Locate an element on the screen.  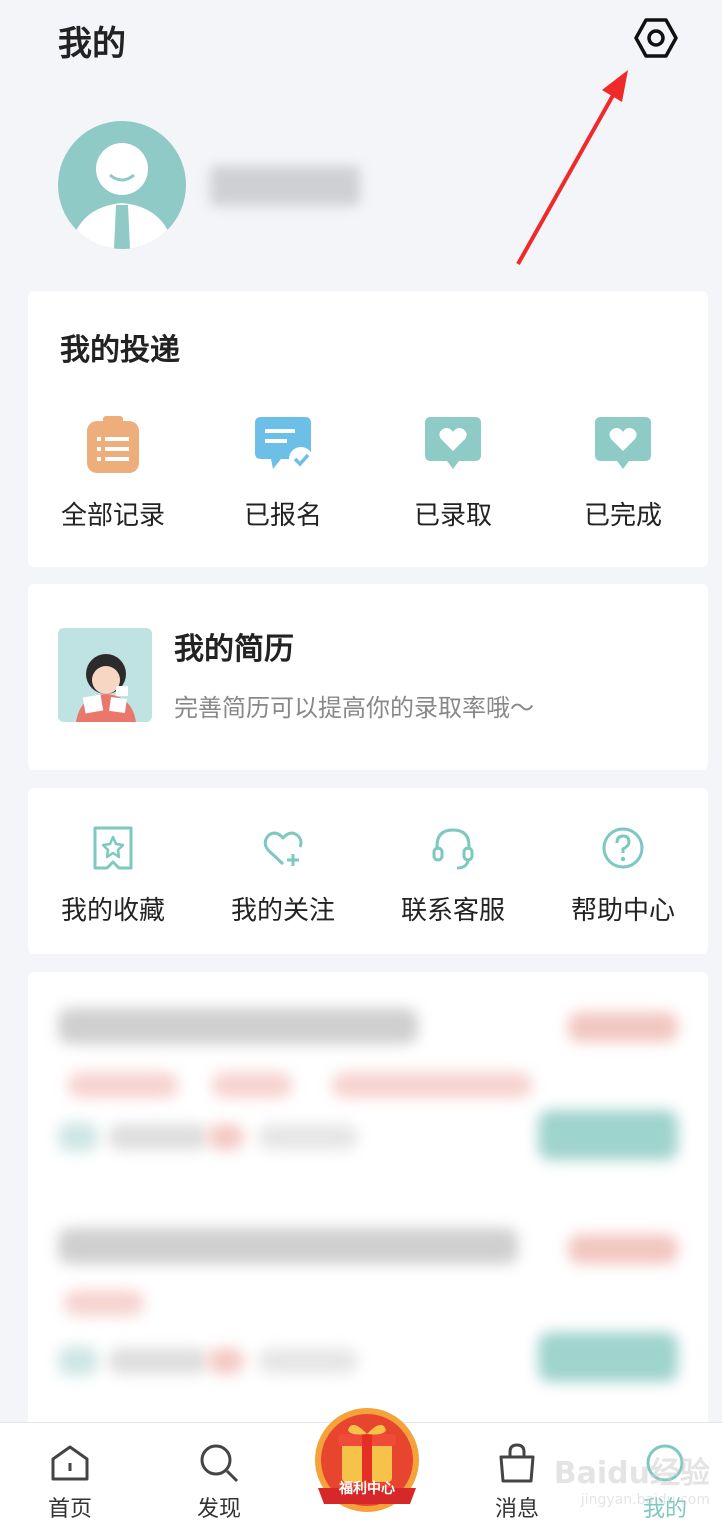
delivery-item-label: 已录取 is located at coordinates (452, 516).